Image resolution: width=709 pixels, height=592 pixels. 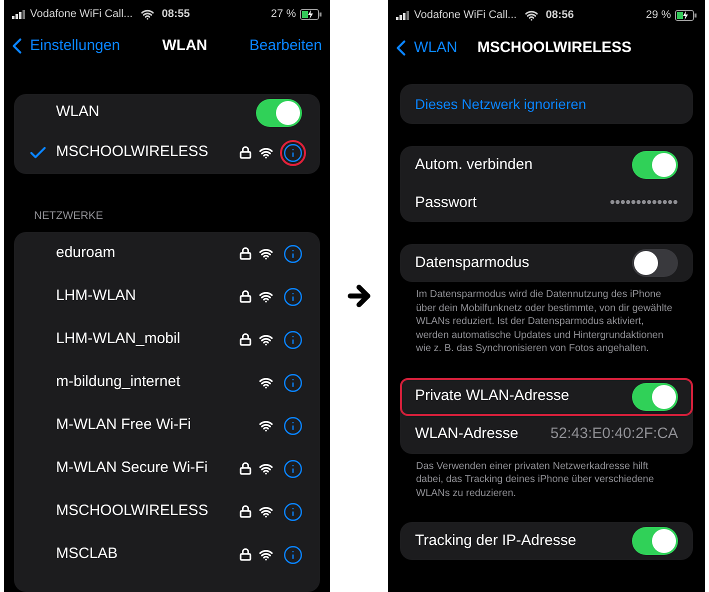 I want to click on network-name: LHM-WLAN_mobil, so click(x=118, y=339).